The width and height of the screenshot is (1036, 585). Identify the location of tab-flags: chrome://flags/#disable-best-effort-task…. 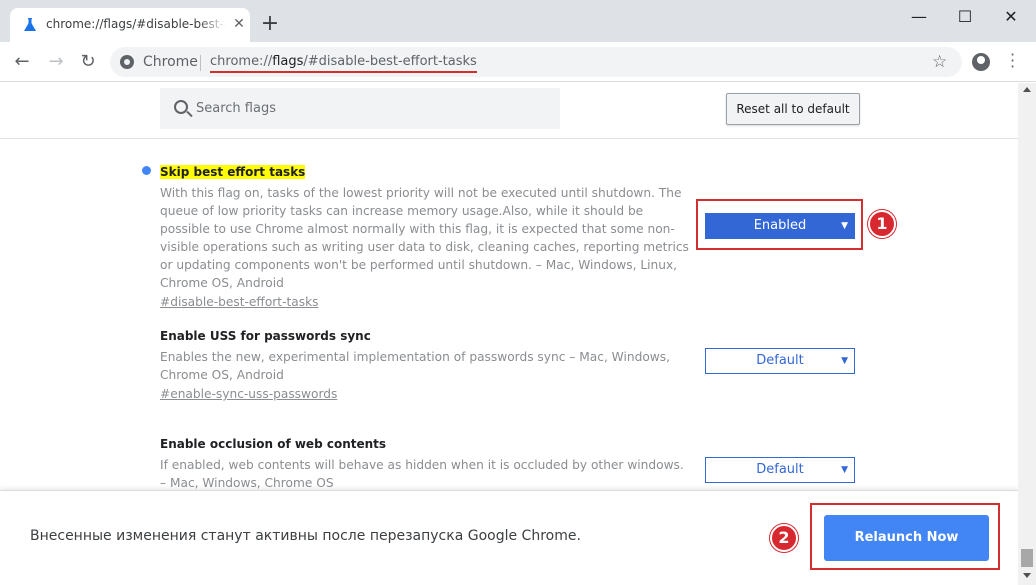
(130, 25).